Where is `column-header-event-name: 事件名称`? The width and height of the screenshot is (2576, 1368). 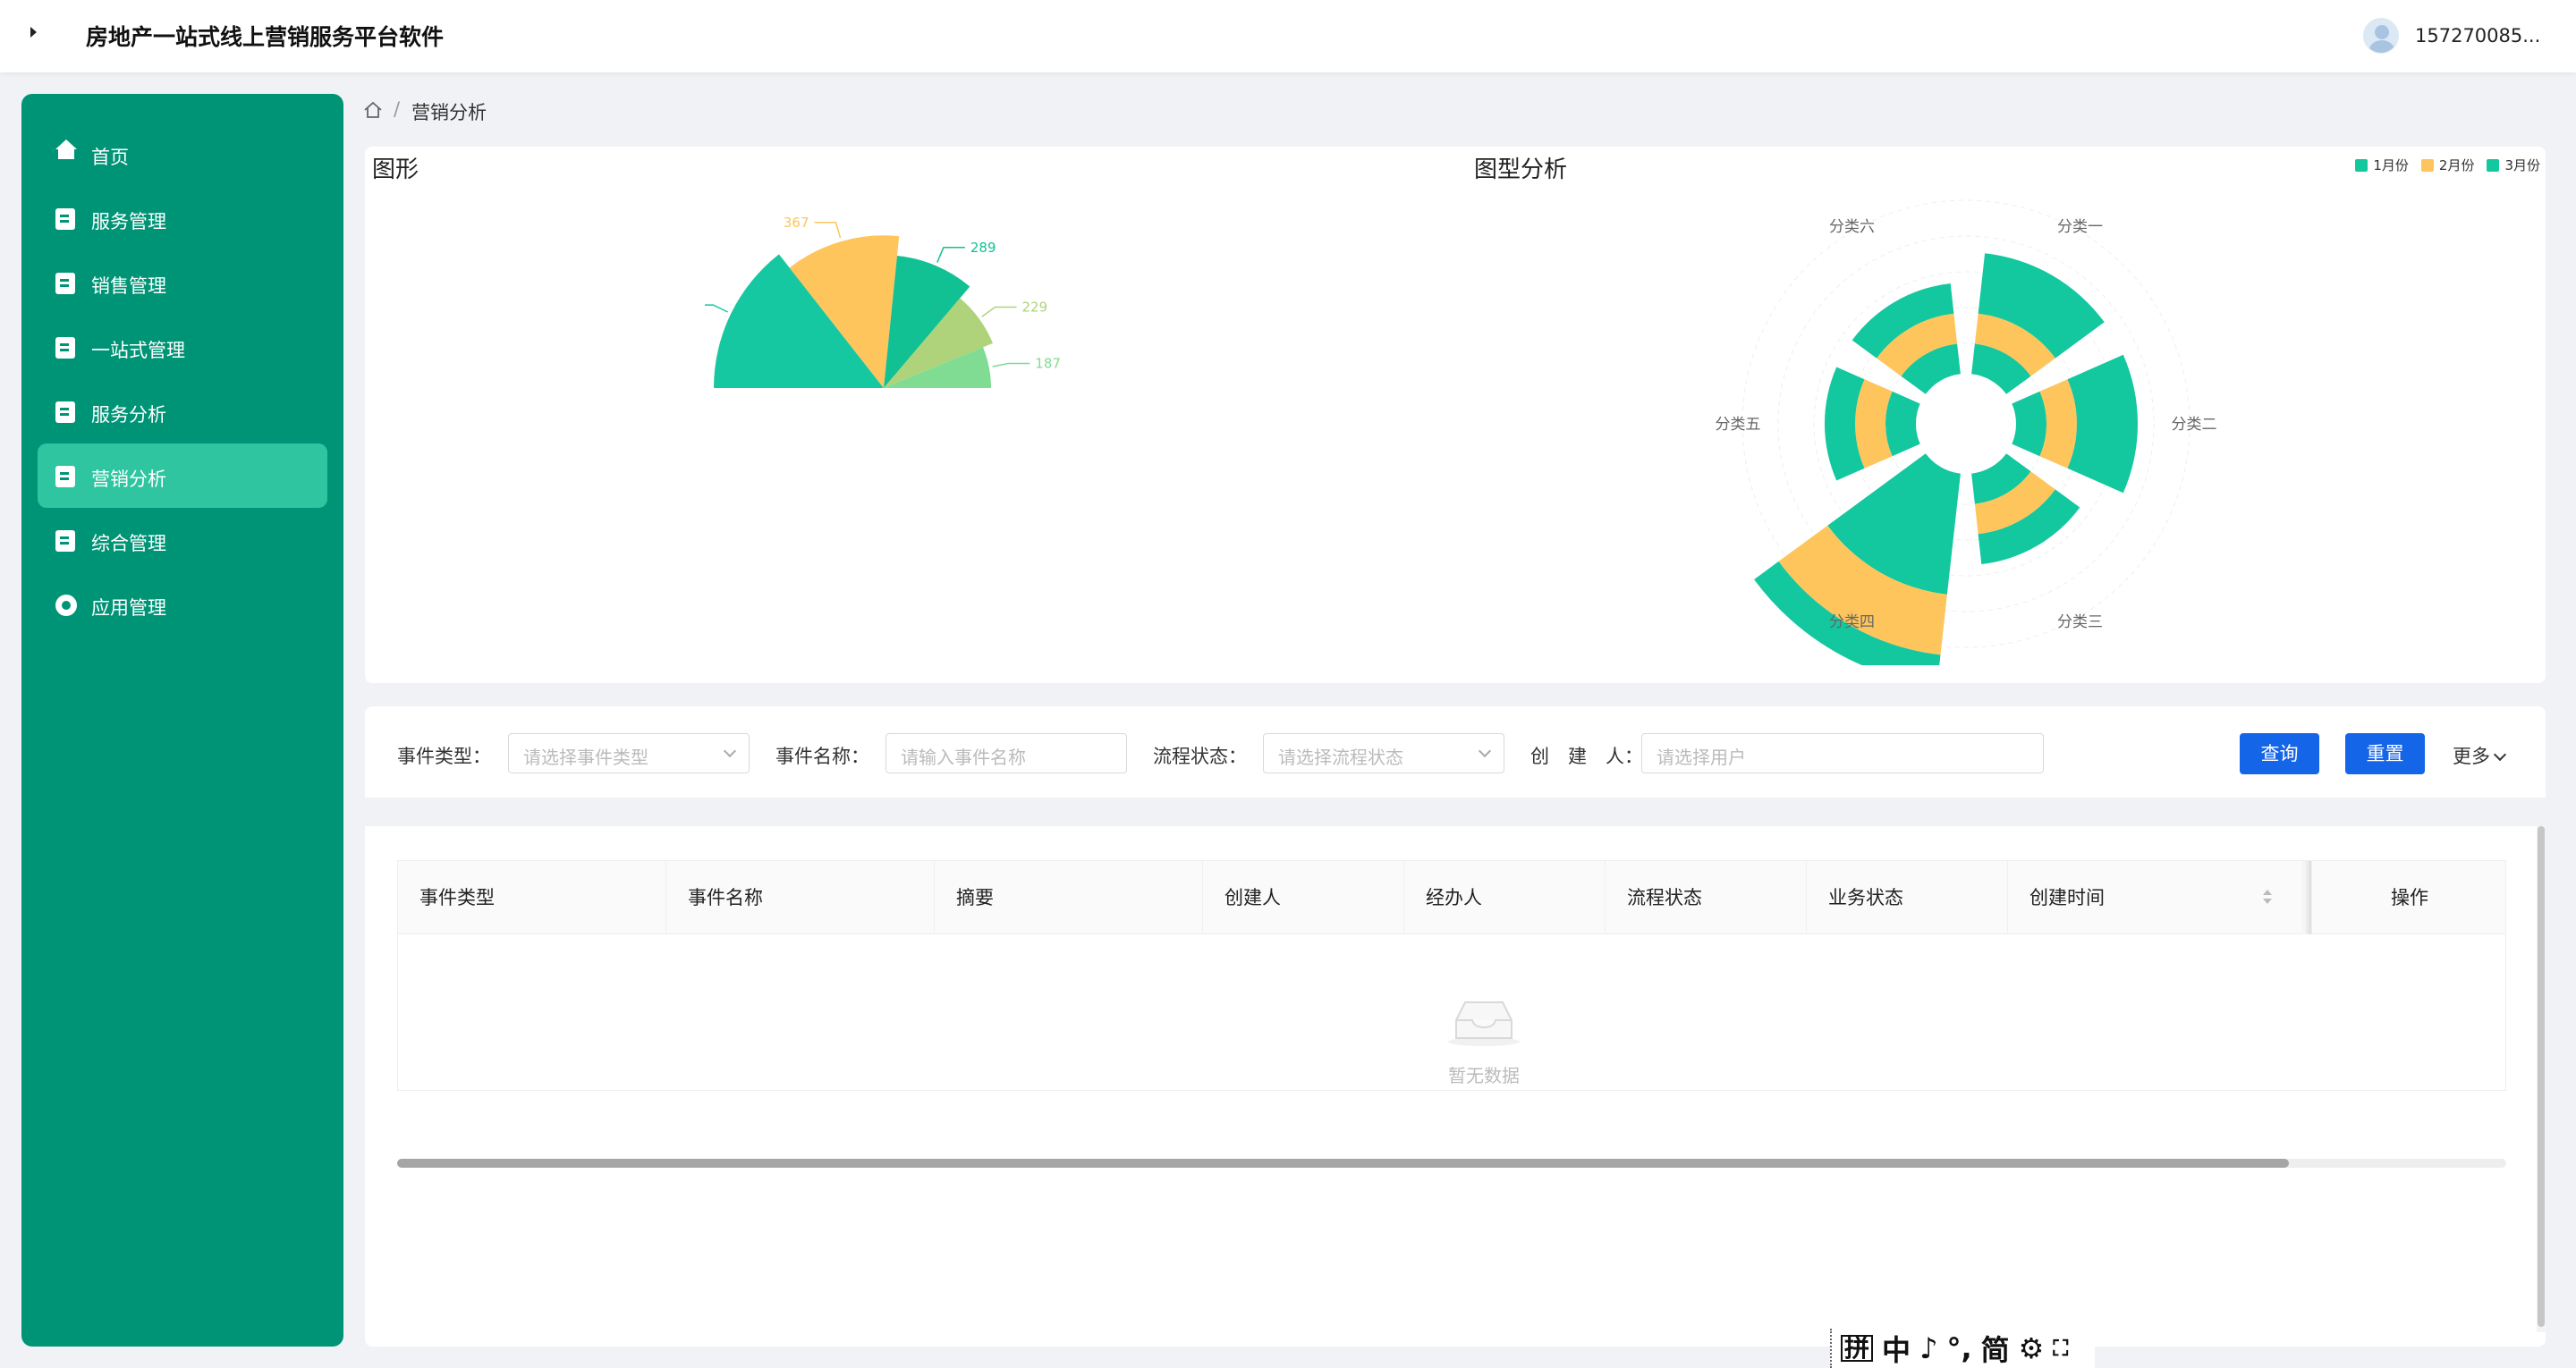 column-header-event-name: 事件名称 is located at coordinates (800, 897).